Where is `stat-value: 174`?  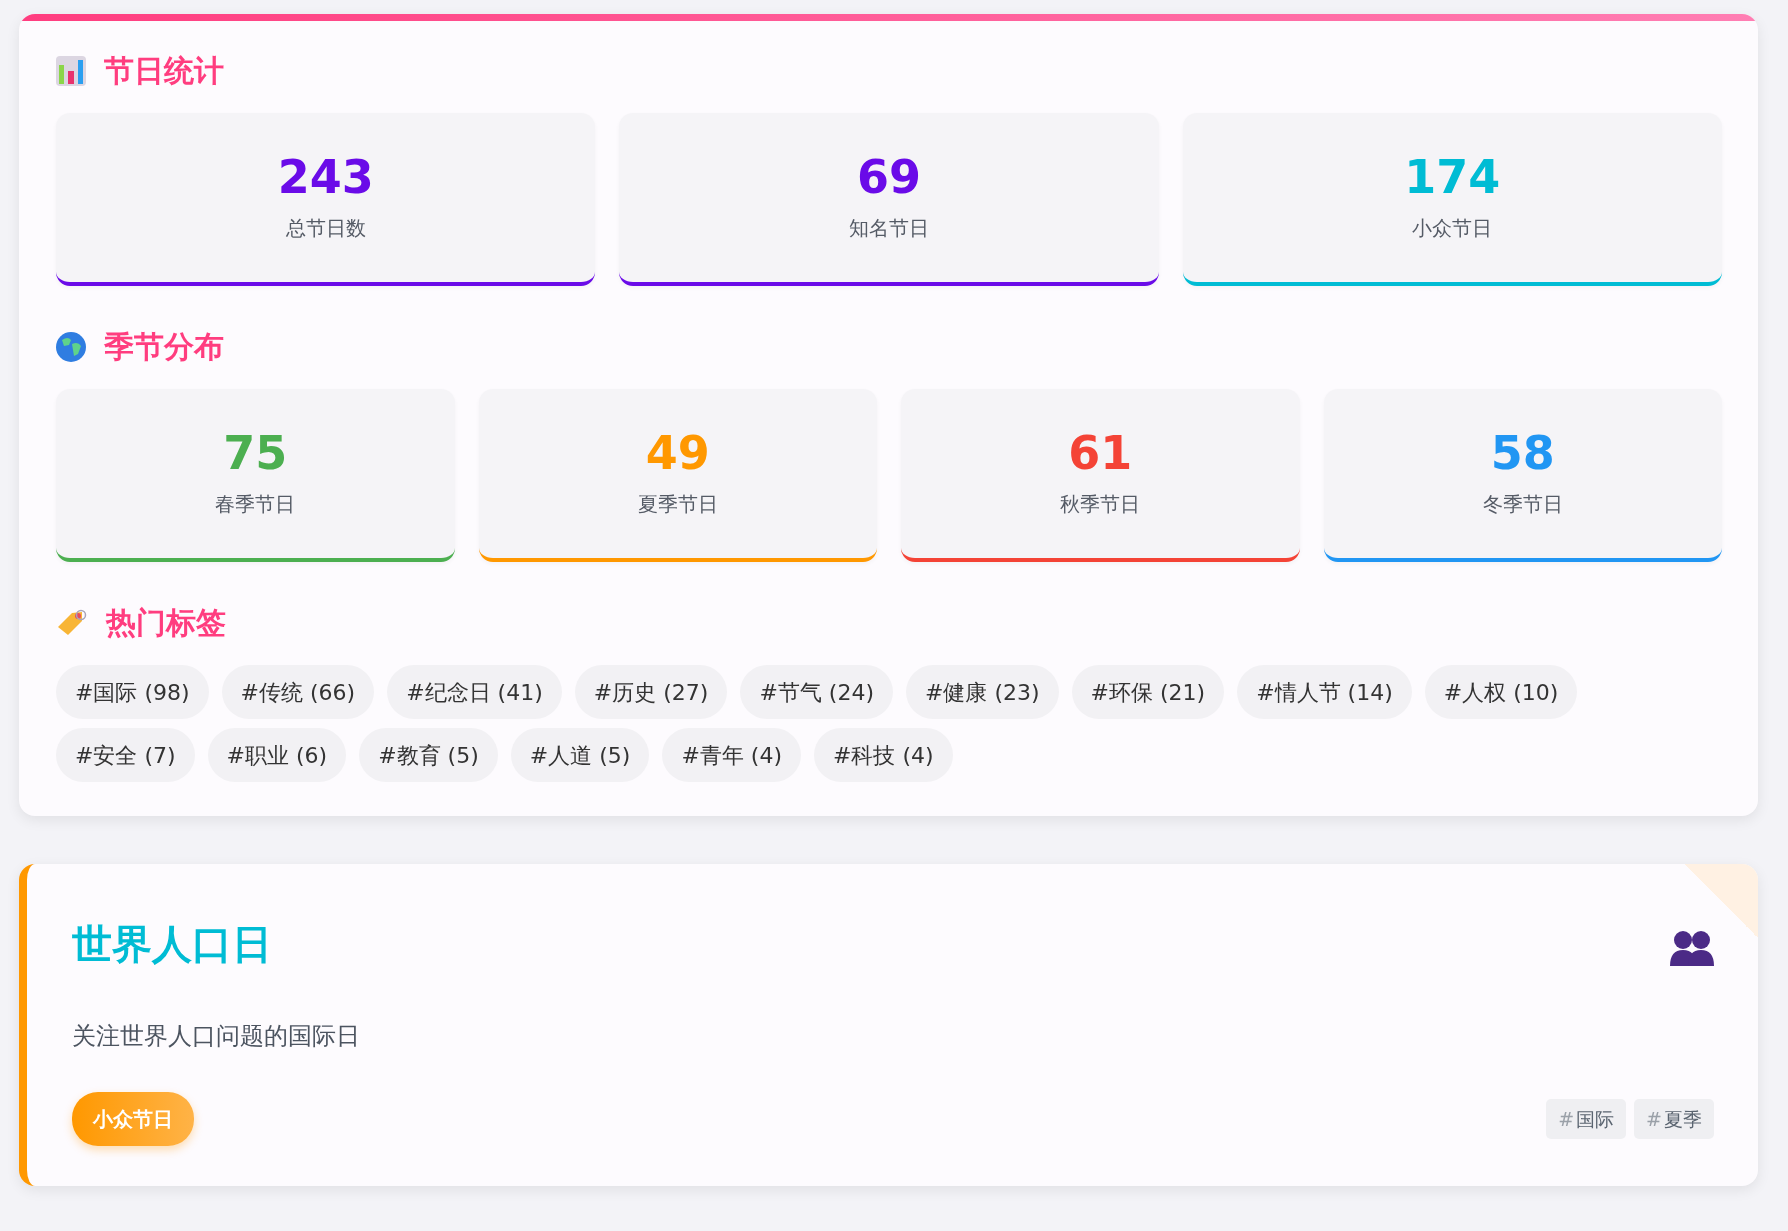 stat-value: 174 is located at coordinates (1452, 177).